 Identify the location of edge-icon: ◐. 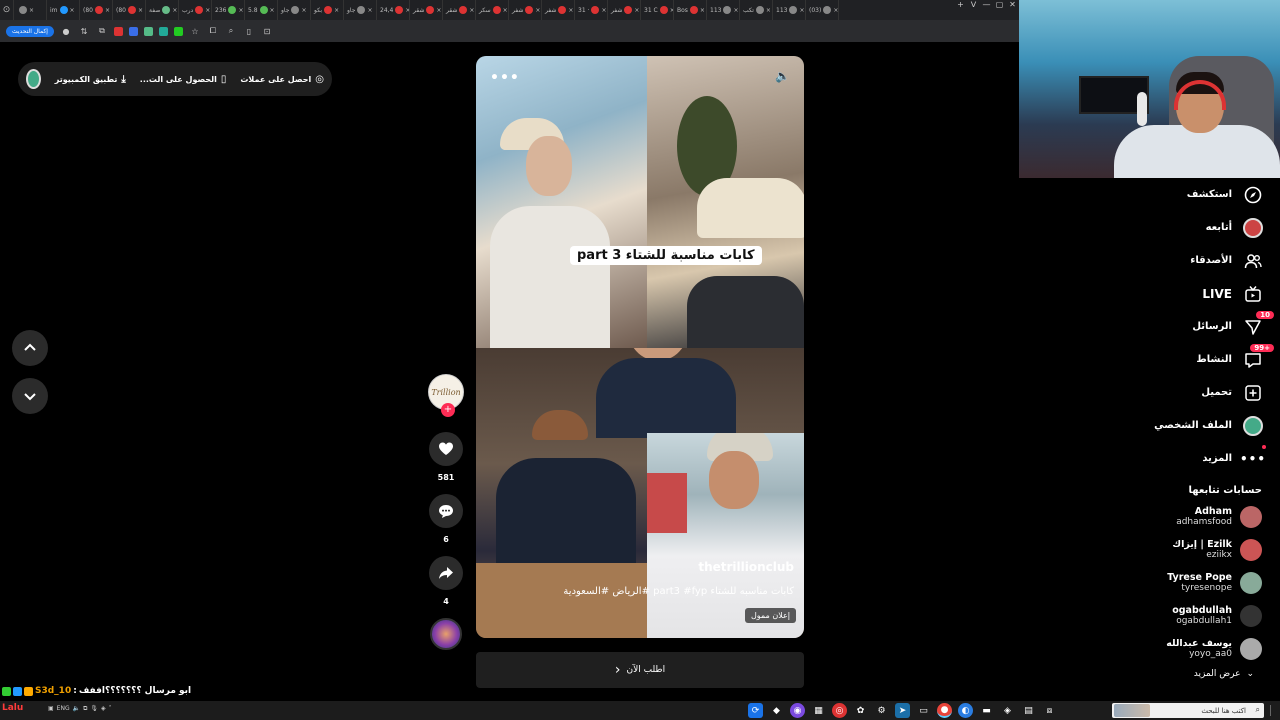
(965, 710).